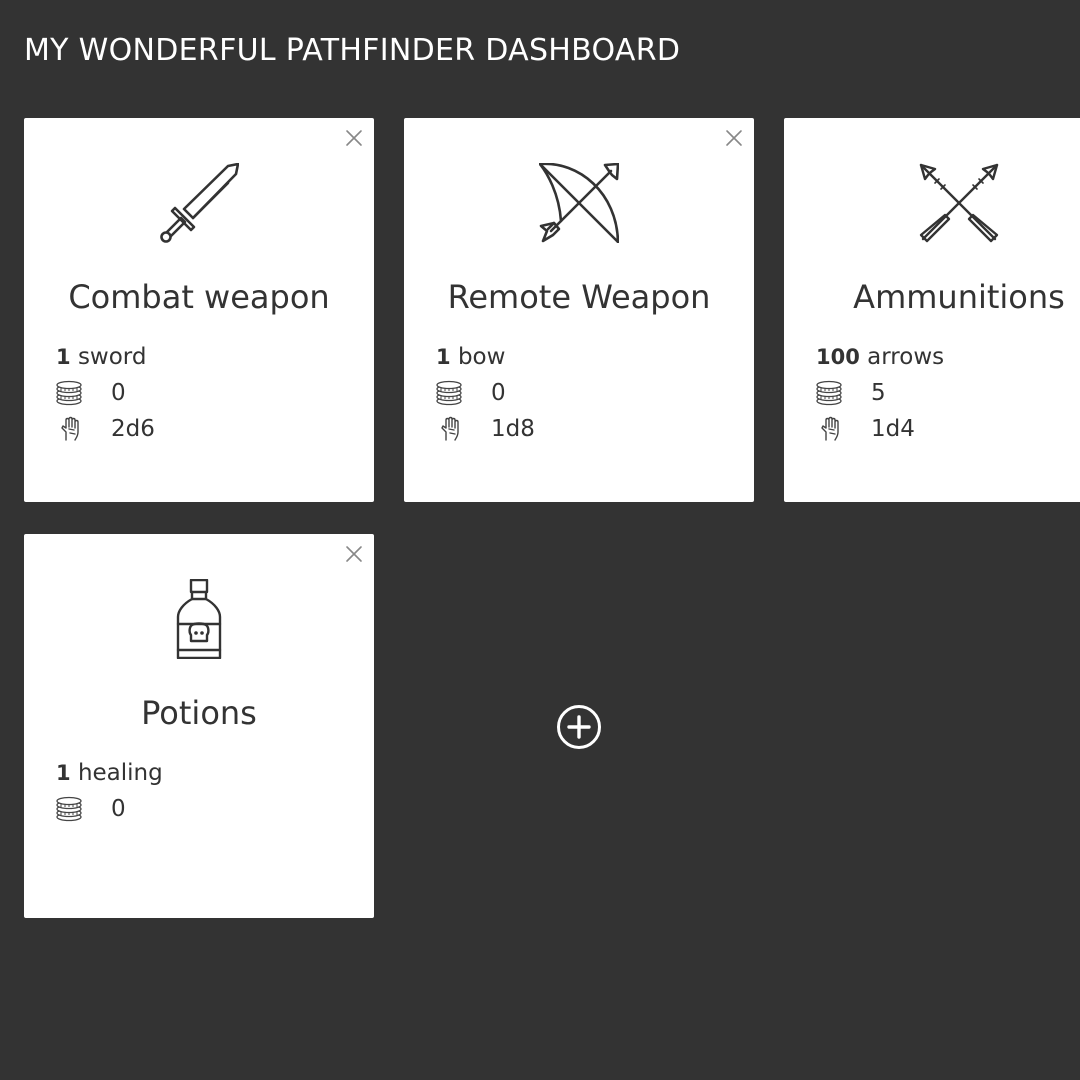 This screenshot has height=1080, width=1080. I want to click on item-quantity-line: 1 sword, so click(101, 357).